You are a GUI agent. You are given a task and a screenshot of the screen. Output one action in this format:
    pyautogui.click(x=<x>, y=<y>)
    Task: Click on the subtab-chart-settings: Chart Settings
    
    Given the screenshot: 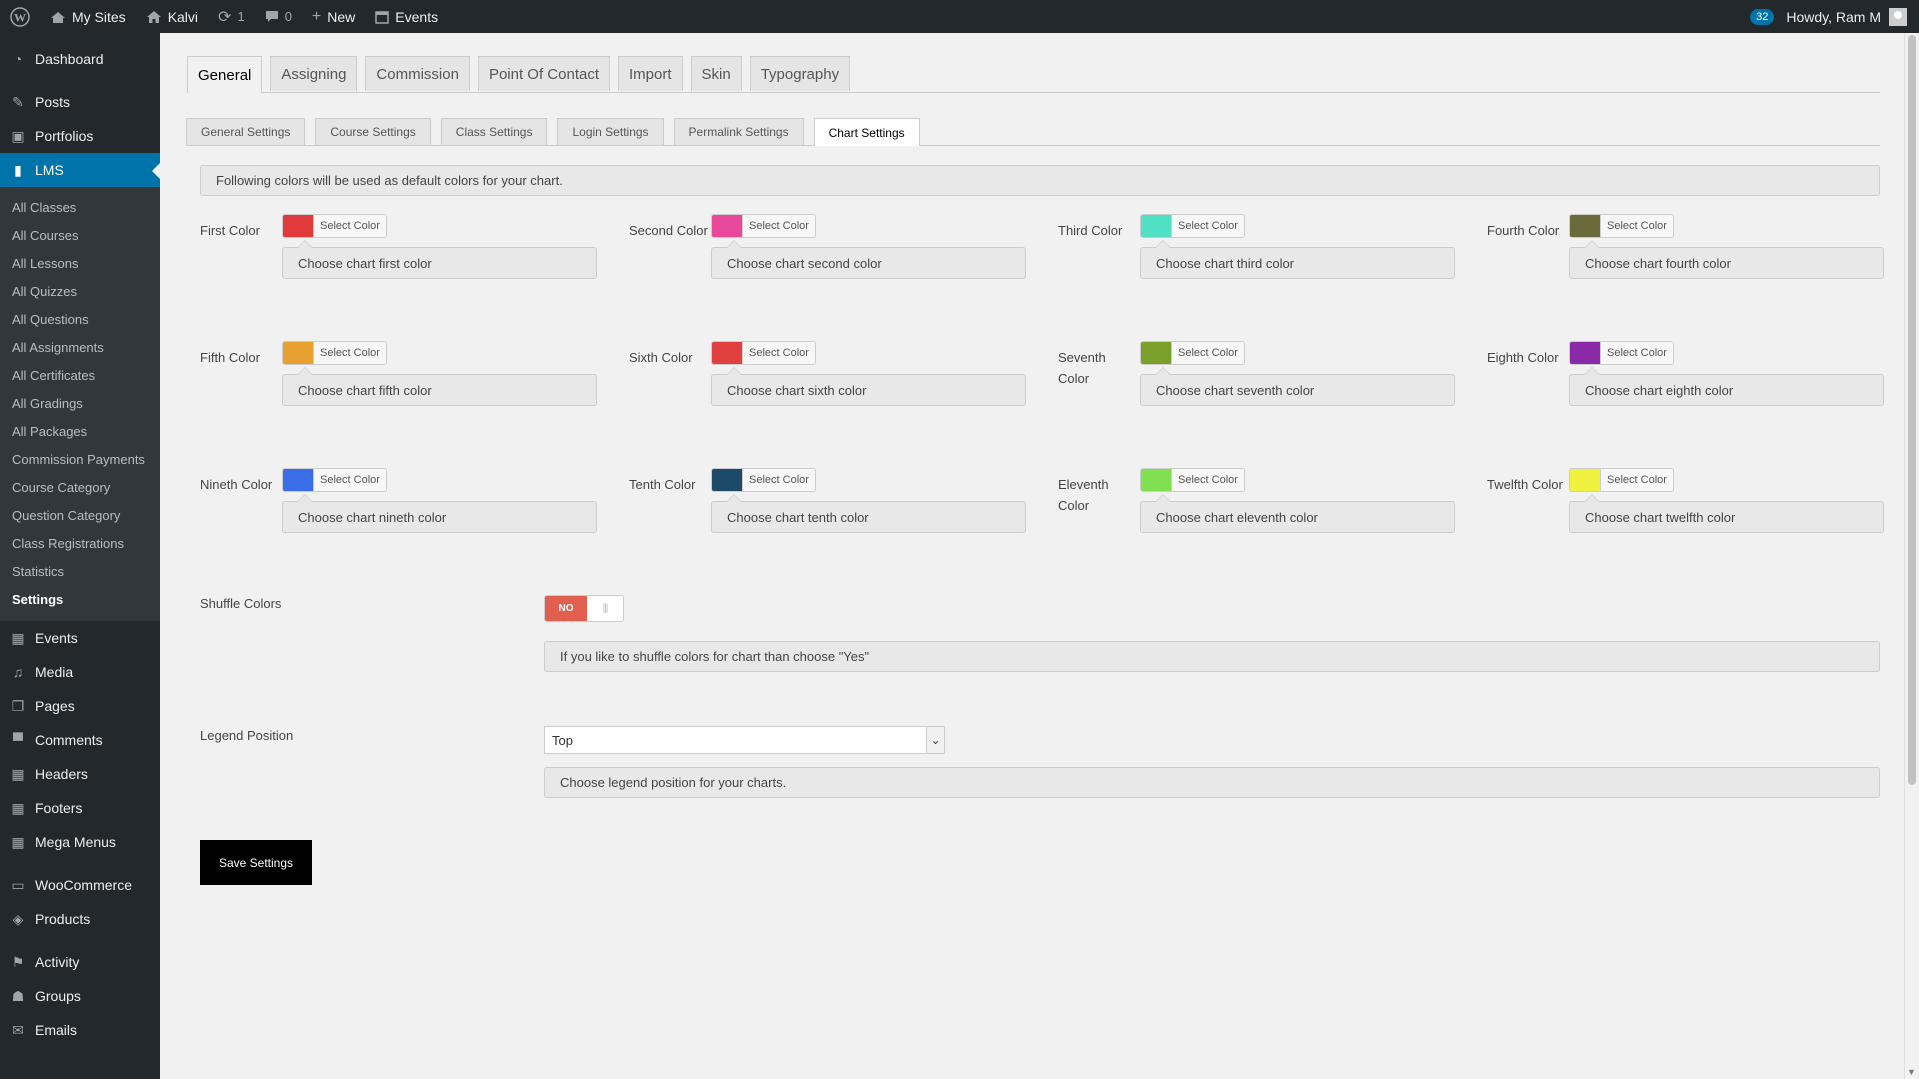 What is the action you would take?
    pyautogui.click(x=866, y=132)
    